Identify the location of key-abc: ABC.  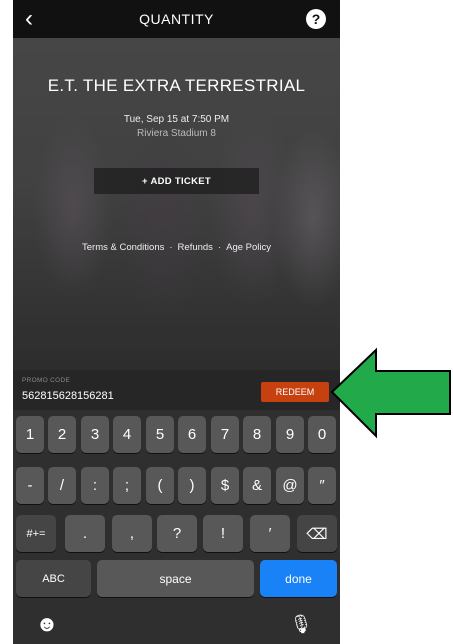
(53, 578).